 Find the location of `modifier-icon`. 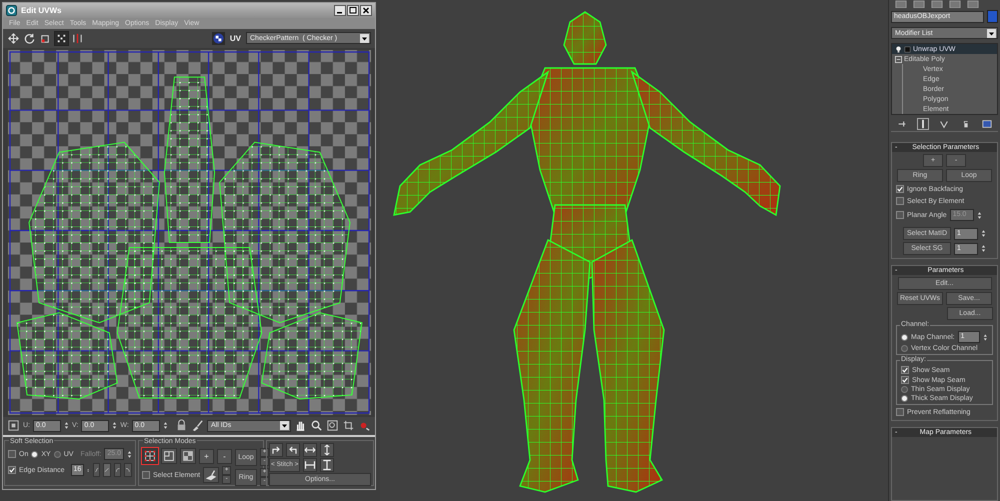

modifier-icon is located at coordinates (907, 49).